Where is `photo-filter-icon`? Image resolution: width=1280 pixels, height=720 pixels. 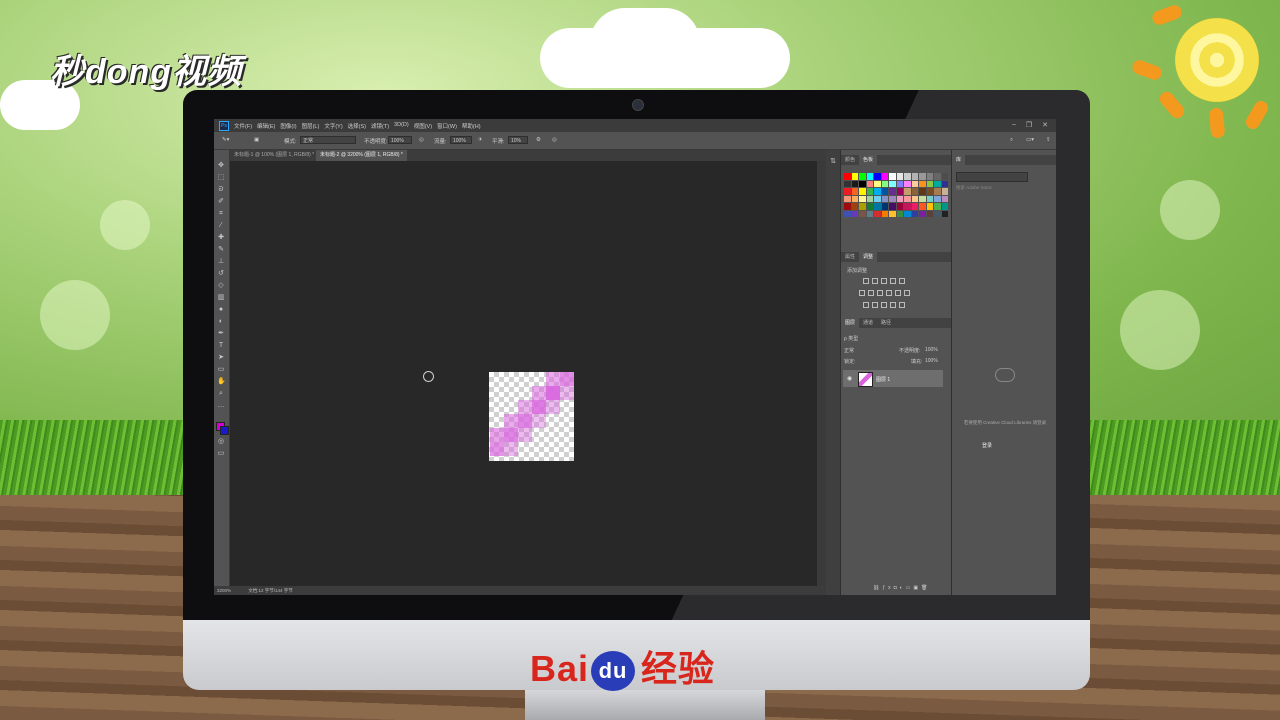
photo-filter-icon is located at coordinates (889, 293).